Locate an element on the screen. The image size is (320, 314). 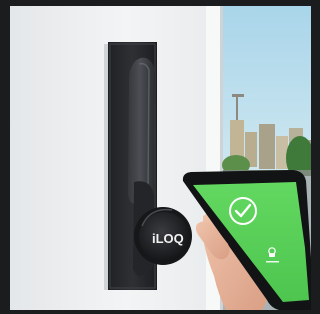
lock-shadow is located at coordinates (106, 167).